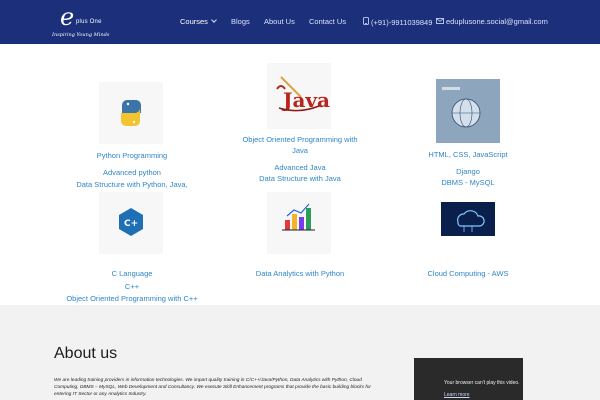  Describe the element at coordinates (366, 22) in the screenshot. I see `phone-icon` at that location.